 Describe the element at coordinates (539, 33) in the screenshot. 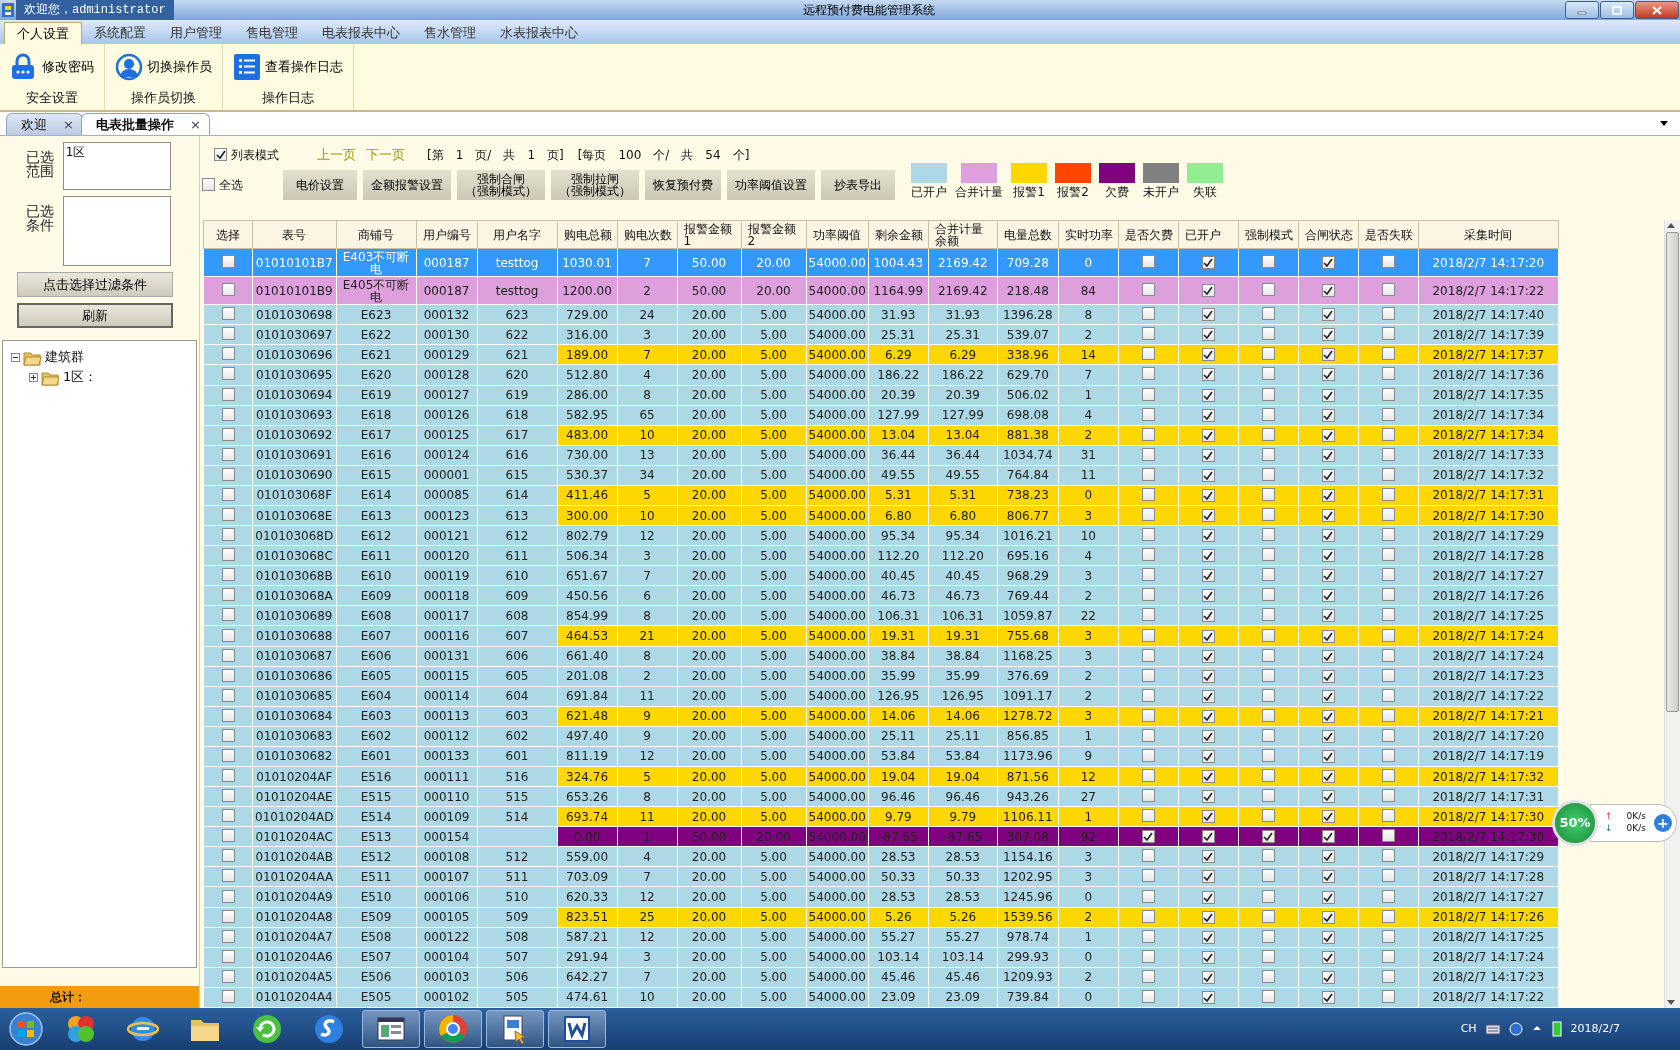

I see `menu-tab: 水表报表中心` at that location.